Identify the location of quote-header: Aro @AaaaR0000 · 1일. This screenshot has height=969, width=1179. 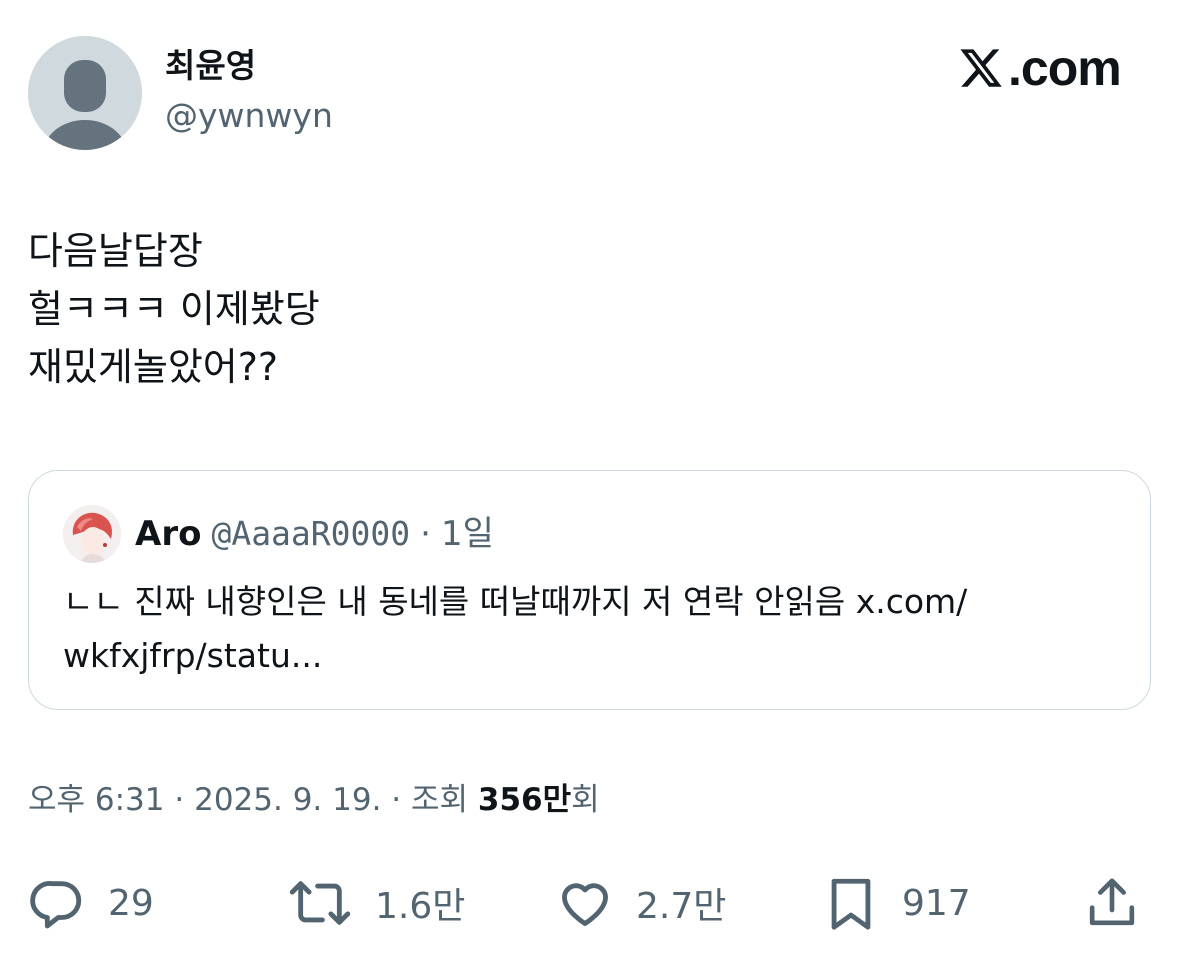
(314, 534).